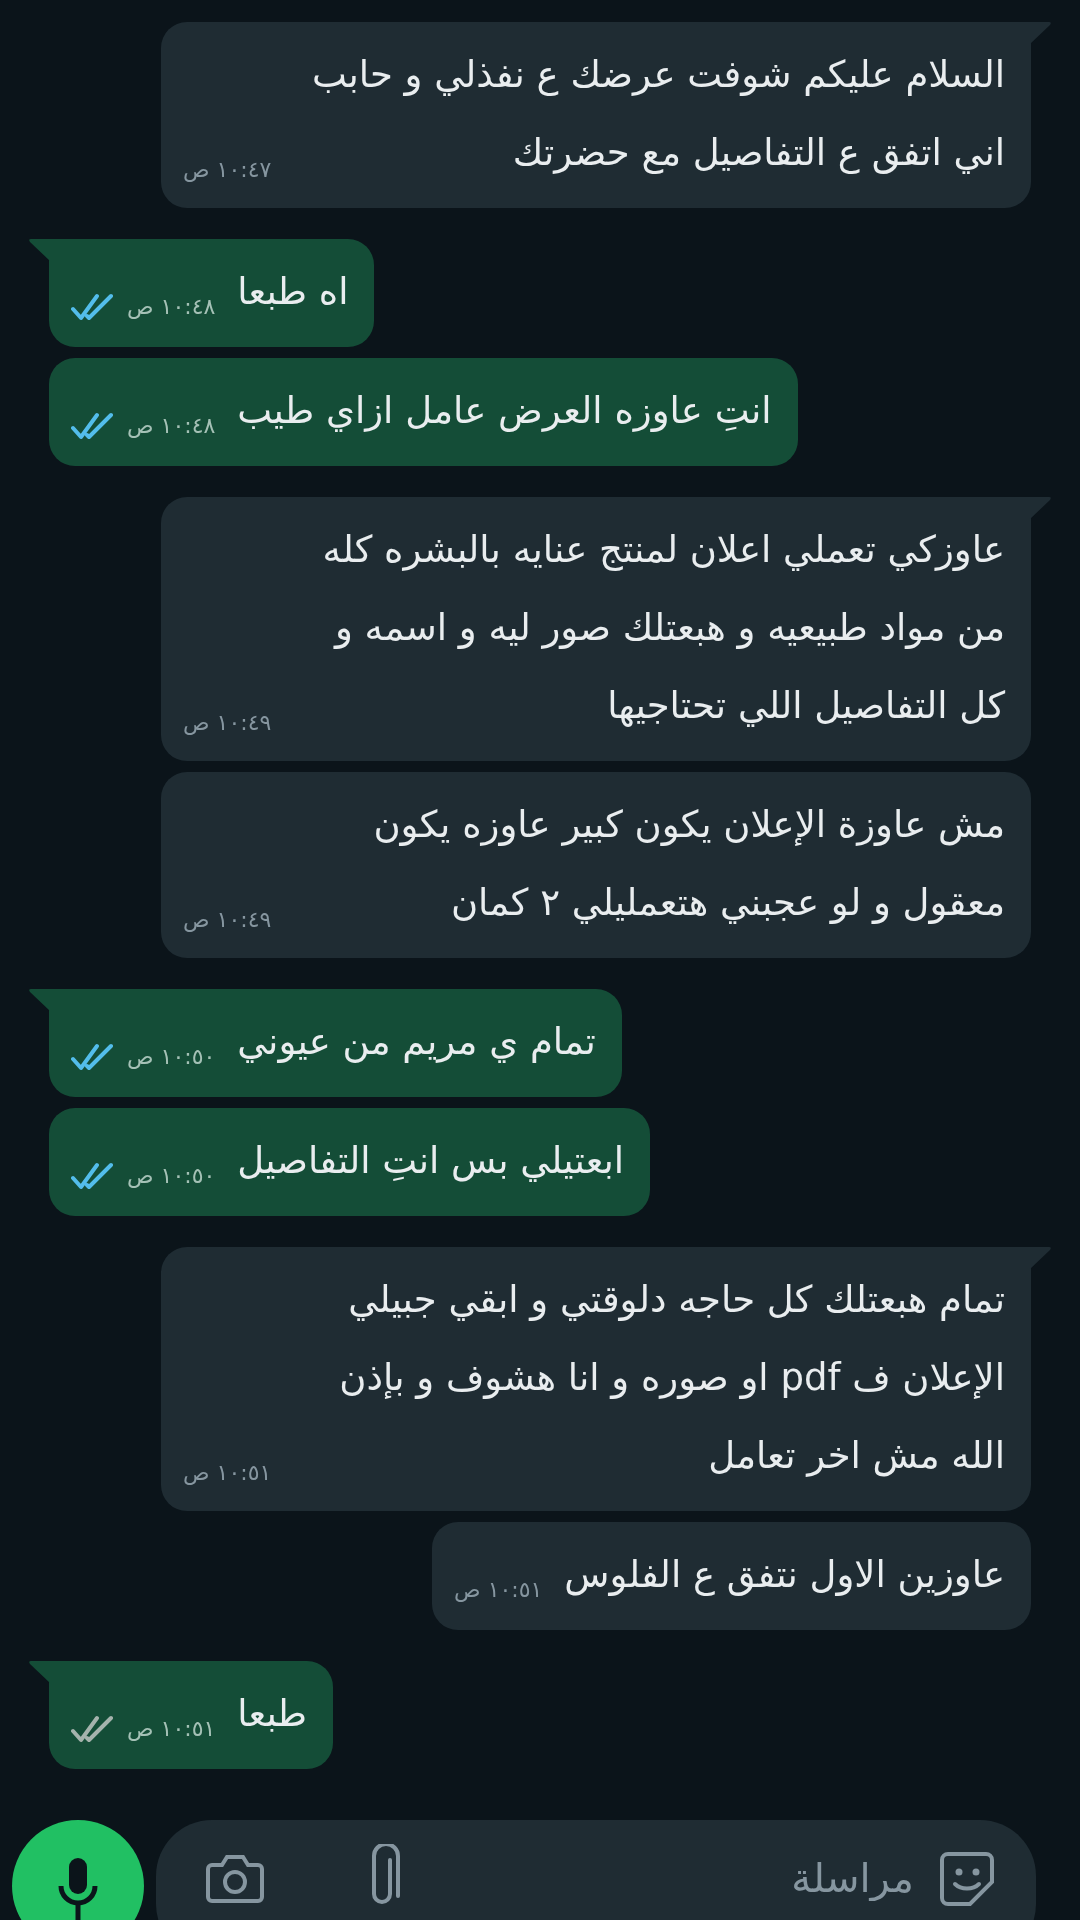 Image resolution: width=1080 pixels, height=1920 pixels. Describe the element at coordinates (504, 411) in the screenshot. I see `message-text: انتِ عاوزه العرض عامل ازاي طيب` at that location.